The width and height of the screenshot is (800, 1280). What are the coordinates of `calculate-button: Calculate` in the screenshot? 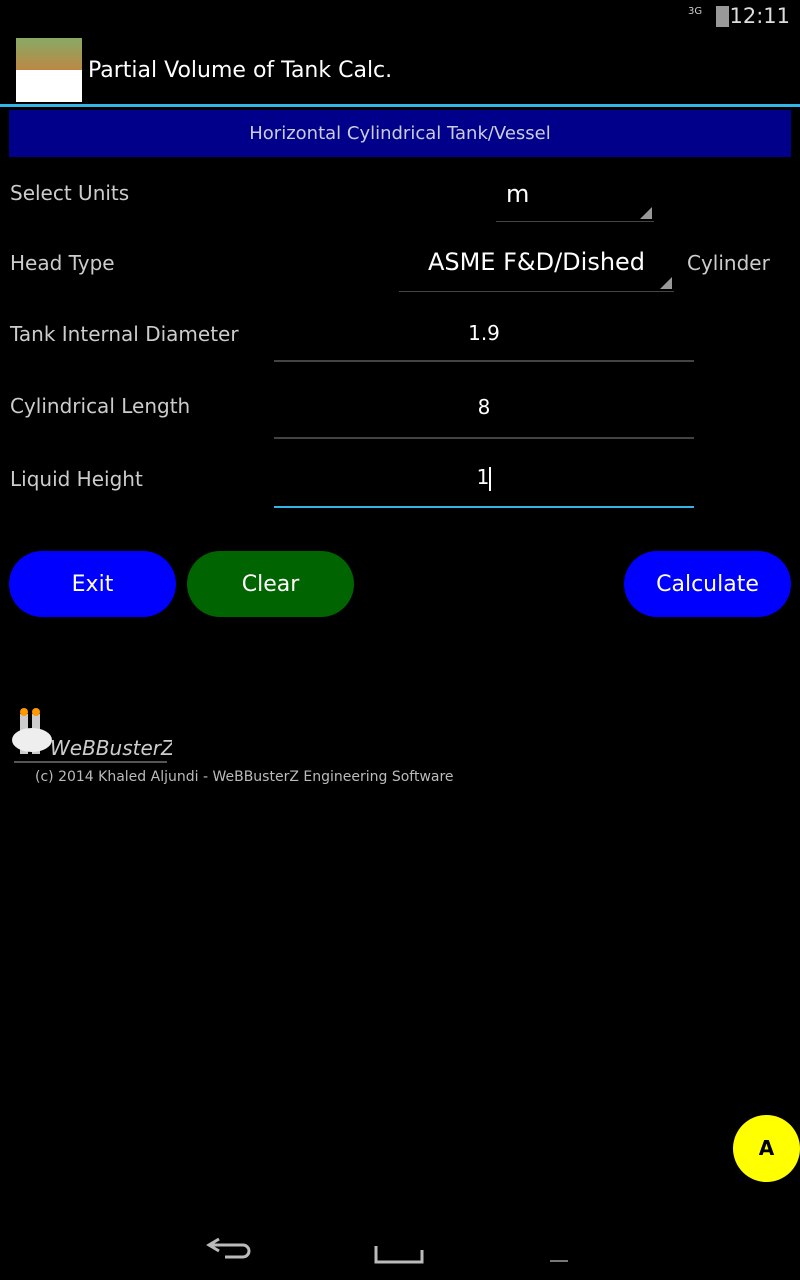 It's located at (707, 584).